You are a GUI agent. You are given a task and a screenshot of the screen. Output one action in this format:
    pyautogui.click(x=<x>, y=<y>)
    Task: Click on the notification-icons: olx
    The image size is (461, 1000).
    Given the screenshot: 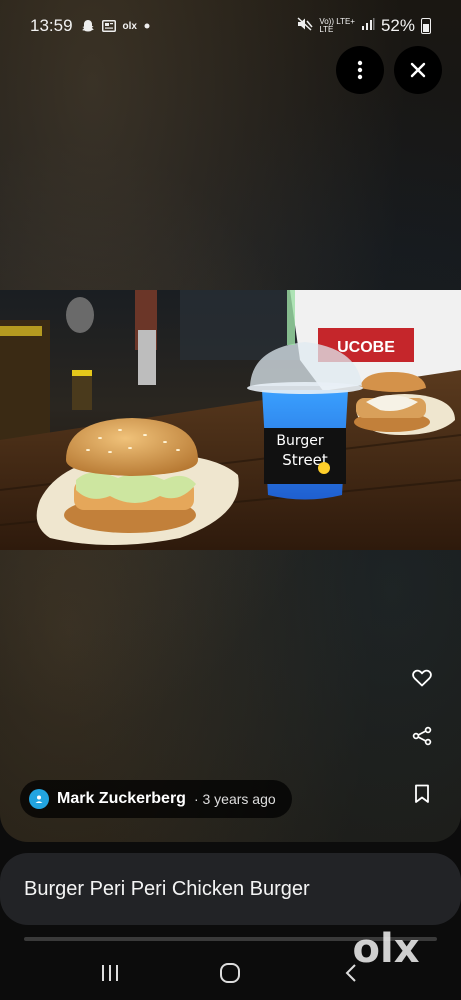 What is the action you would take?
    pyautogui.click(x=115, y=26)
    